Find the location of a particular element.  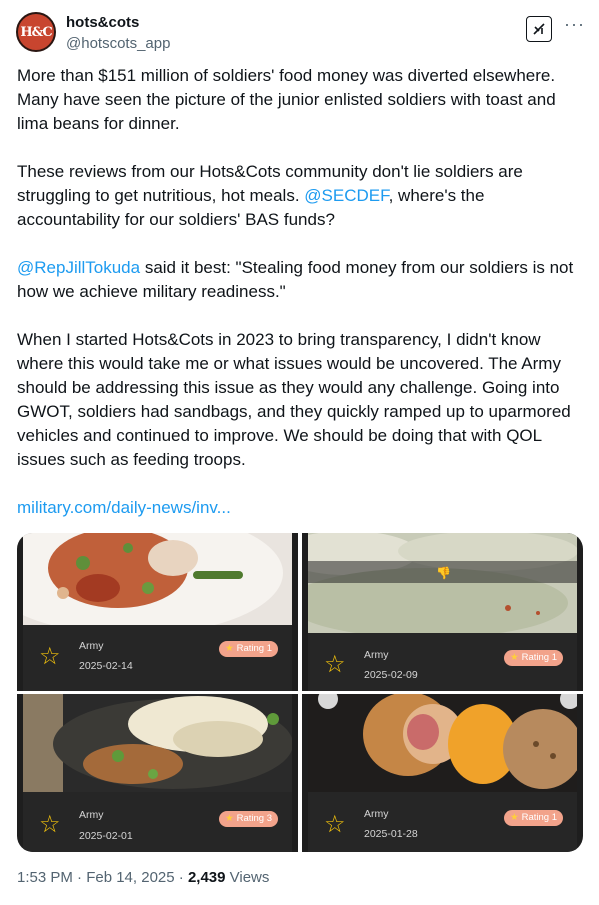

review-date: 2025-02-09 is located at coordinates (391, 675).